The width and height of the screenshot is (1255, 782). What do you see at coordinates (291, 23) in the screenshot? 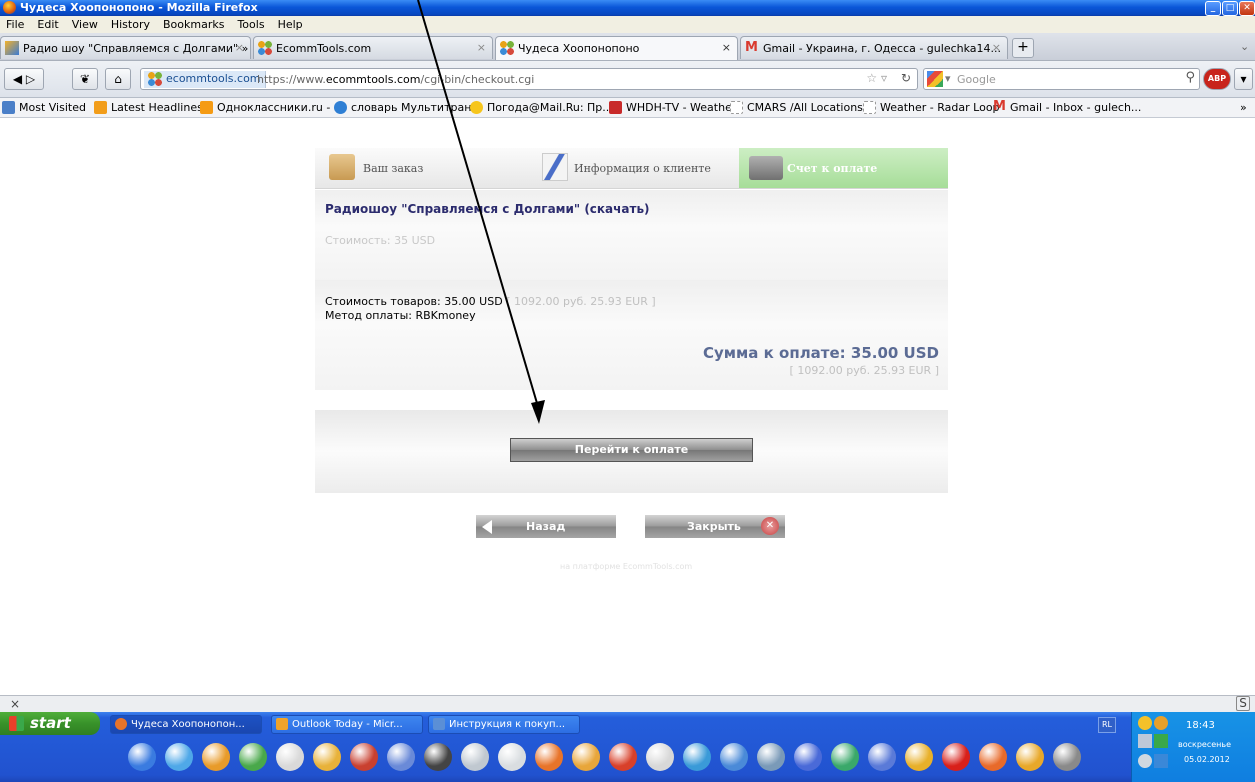
I see `menu-help: Help` at bounding box center [291, 23].